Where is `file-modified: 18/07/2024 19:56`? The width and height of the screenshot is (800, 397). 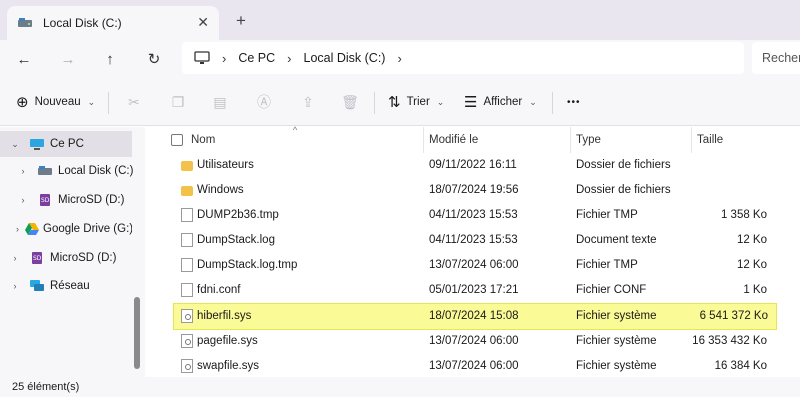 file-modified: 18/07/2024 19:56 is located at coordinates (474, 190).